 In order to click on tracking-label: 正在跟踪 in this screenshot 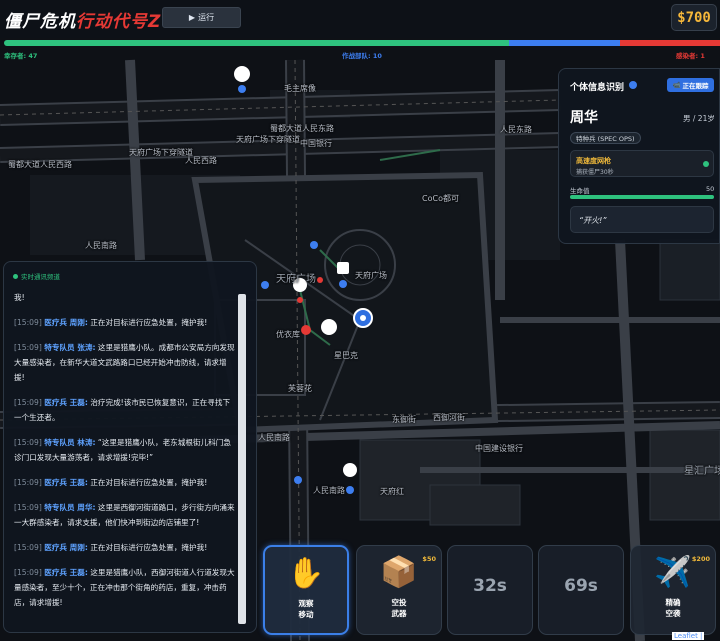, I will do `click(695, 86)`.